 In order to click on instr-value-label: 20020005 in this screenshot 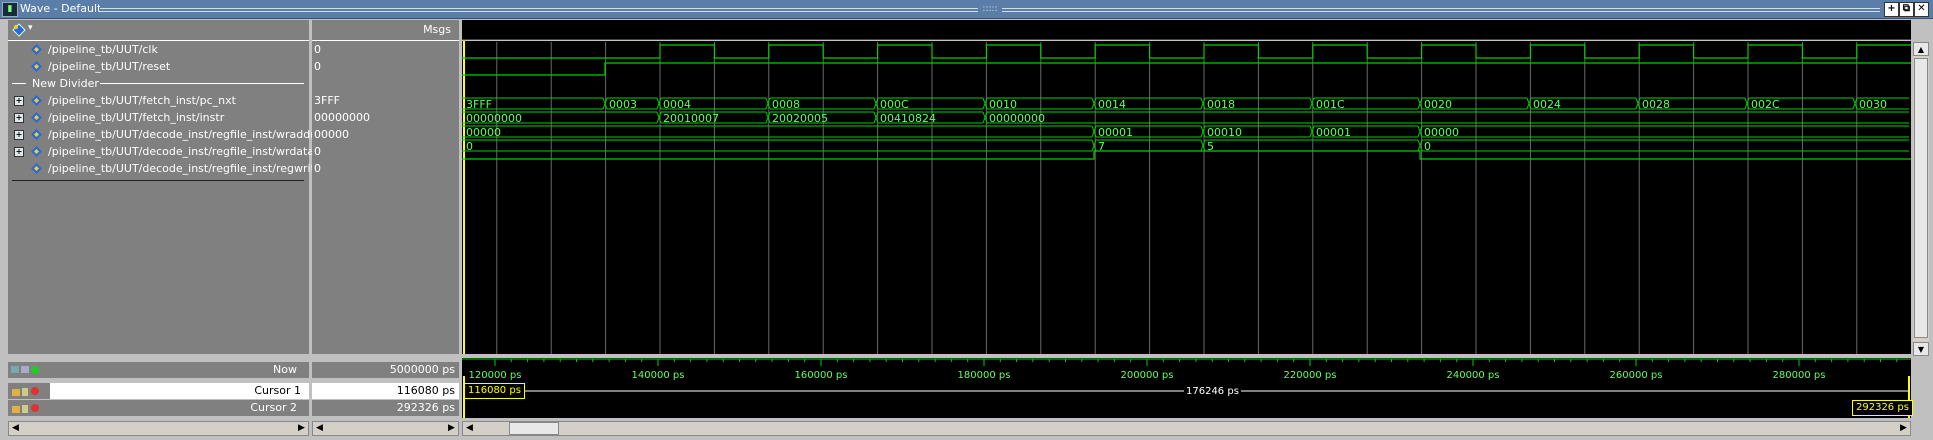, I will do `click(800, 118)`.